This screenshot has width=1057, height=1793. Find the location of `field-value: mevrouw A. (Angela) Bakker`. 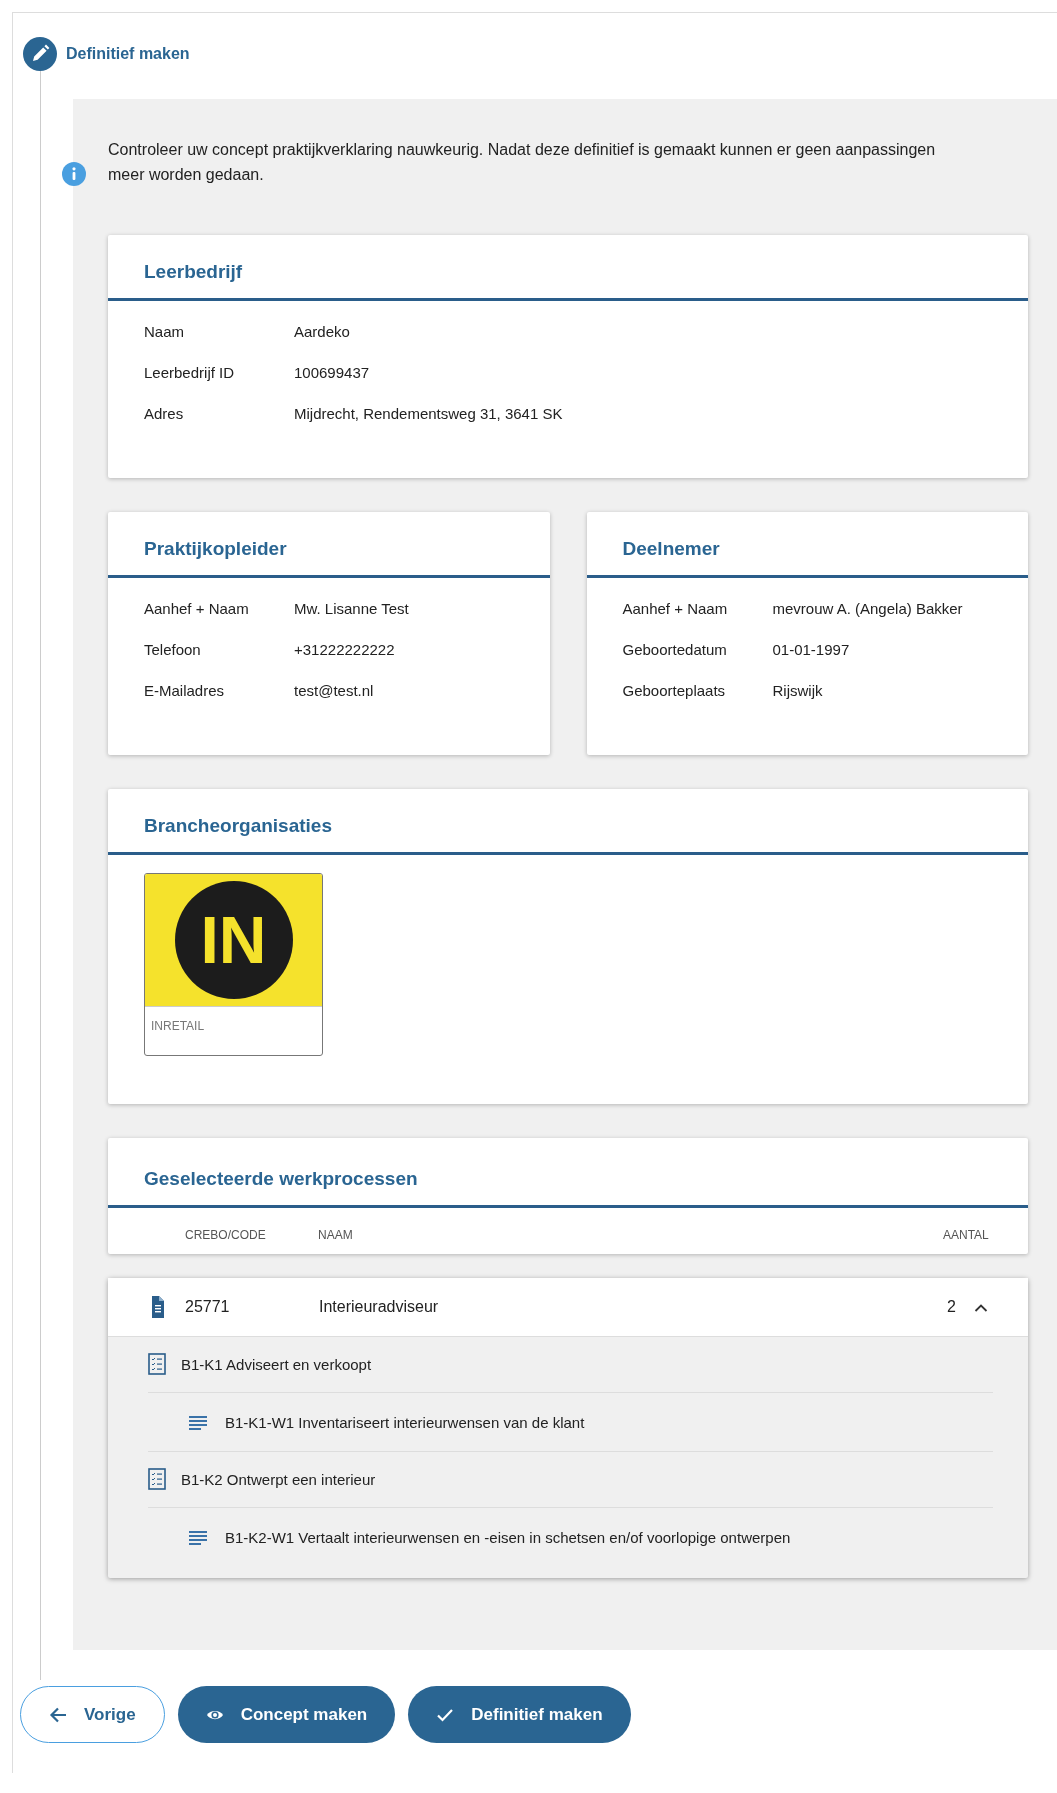

field-value: mevrouw A. (Angela) Bakker is located at coordinates (868, 608).